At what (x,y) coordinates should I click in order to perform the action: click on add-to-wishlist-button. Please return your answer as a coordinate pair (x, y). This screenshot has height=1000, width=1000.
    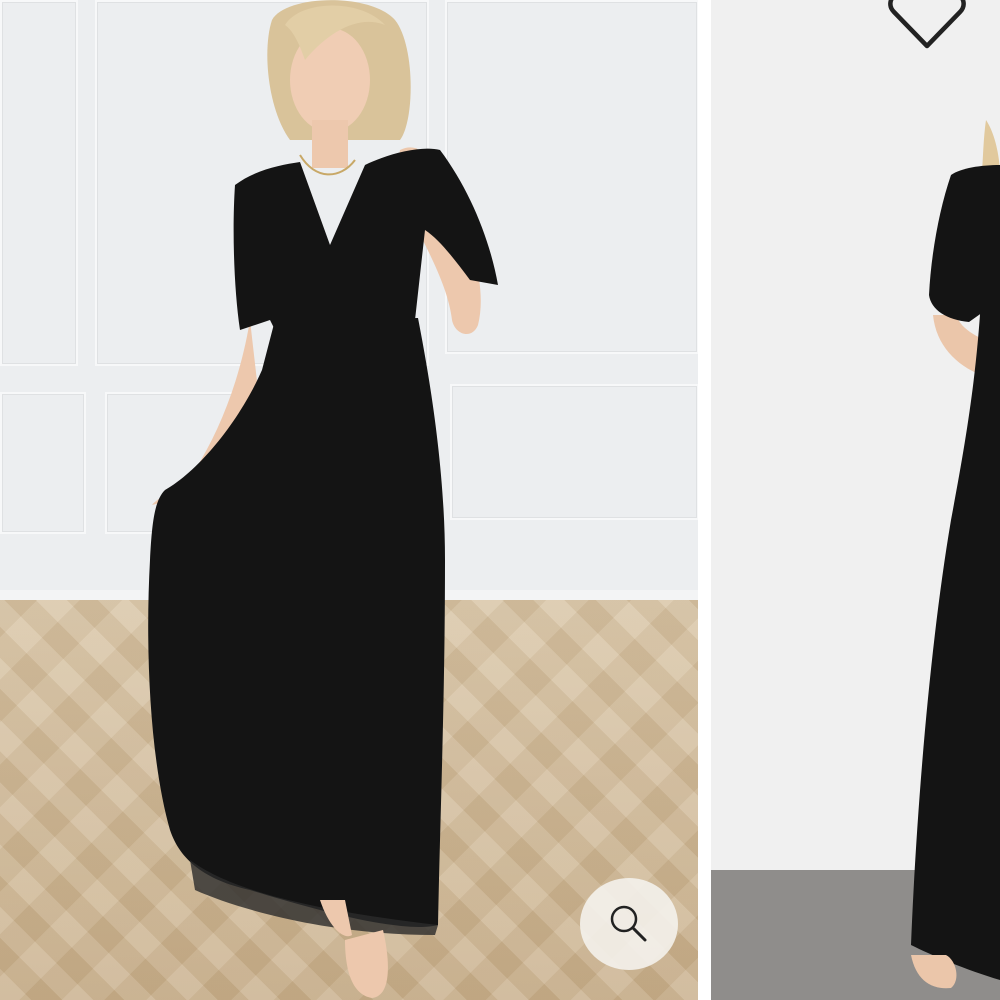
    Looking at the image, I should click on (927, 28).